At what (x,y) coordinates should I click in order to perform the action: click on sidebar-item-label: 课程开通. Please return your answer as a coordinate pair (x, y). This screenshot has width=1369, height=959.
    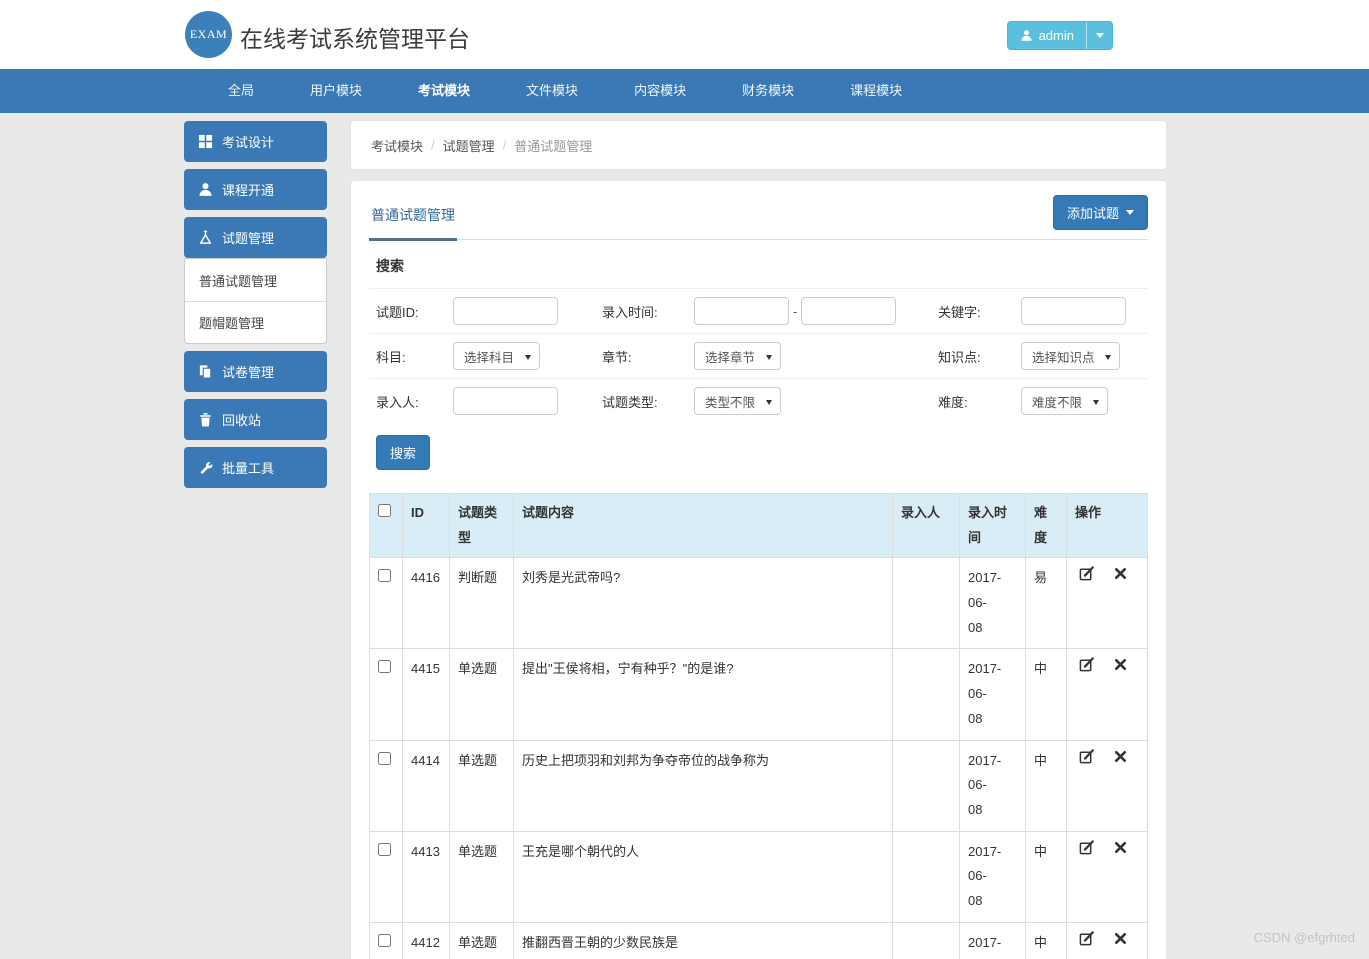
    Looking at the image, I should click on (248, 190).